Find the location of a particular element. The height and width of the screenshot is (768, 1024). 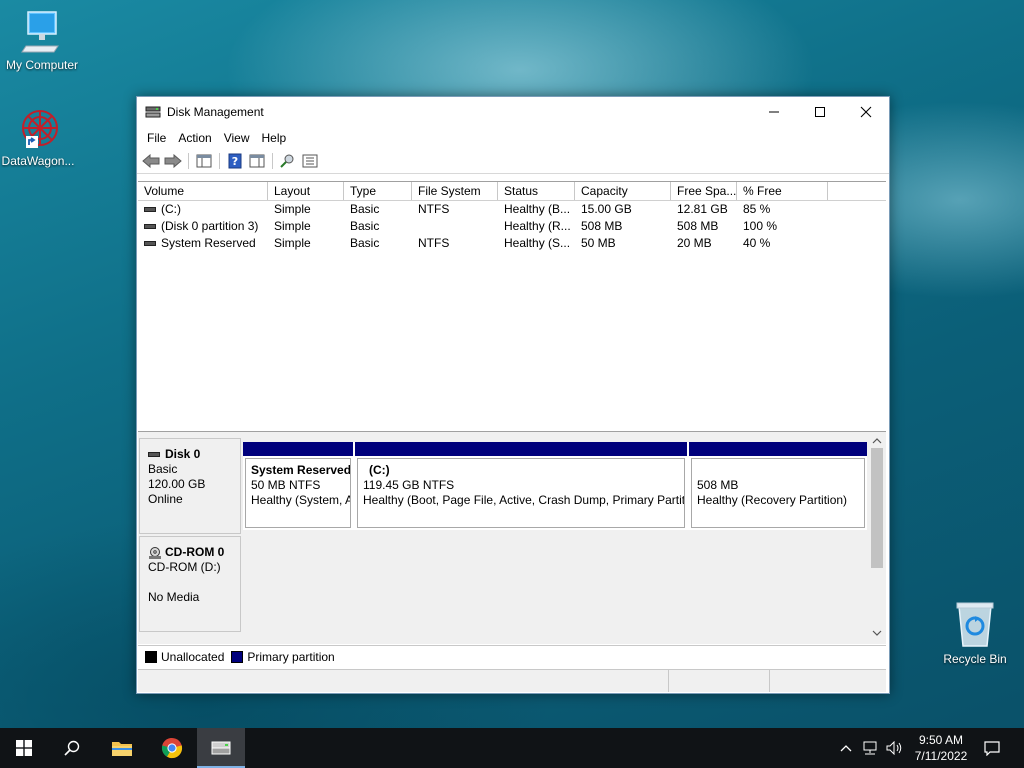

taskbar-clock: 9:50 AM 7/11/2022 is located at coordinates (941, 748).